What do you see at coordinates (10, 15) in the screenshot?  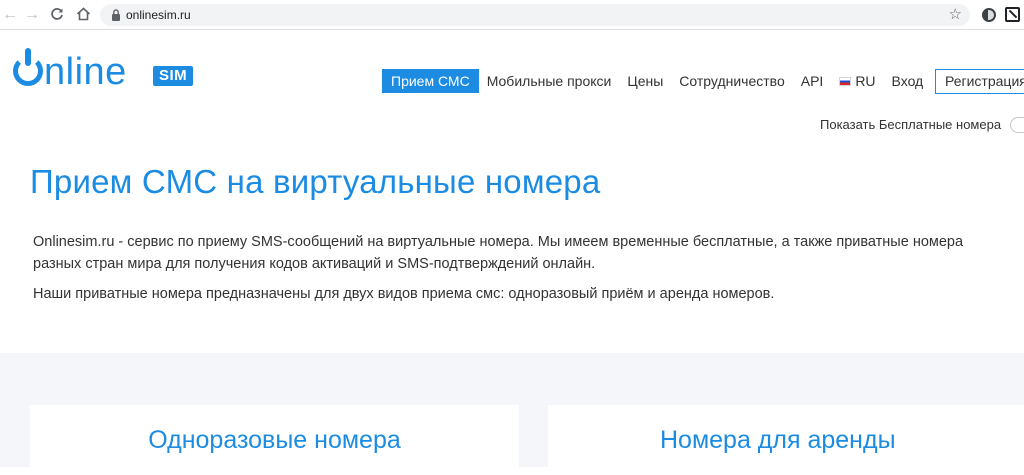 I see `back-arrow-icon: ←` at bounding box center [10, 15].